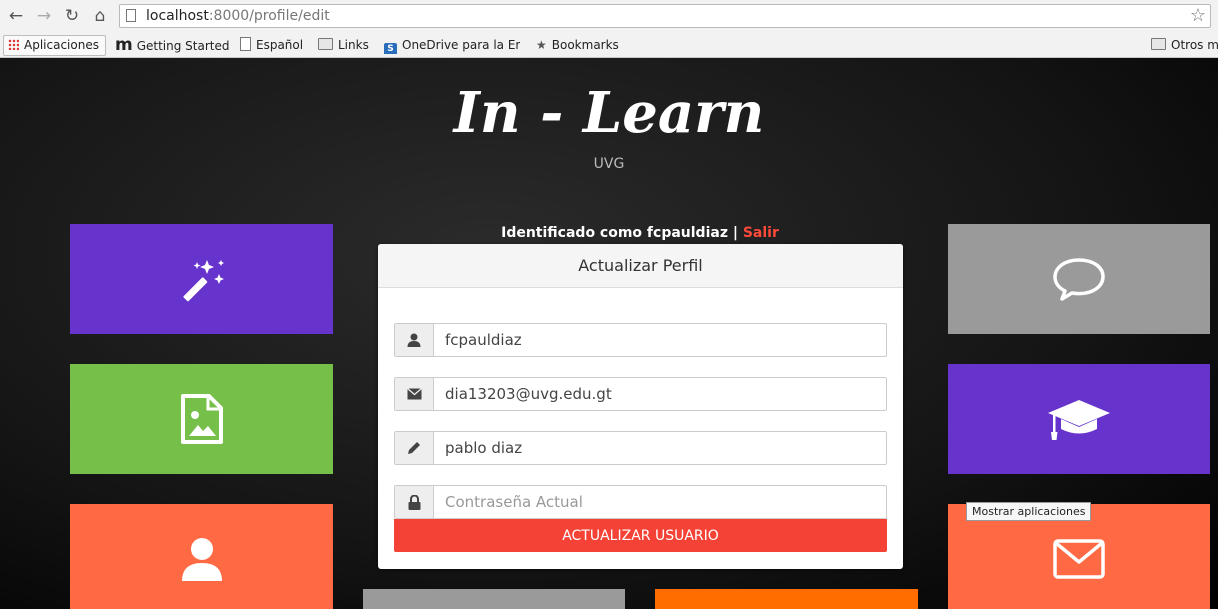  Describe the element at coordinates (44, 16) in the screenshot. I see `forward-arrow-icon: →` at that location.